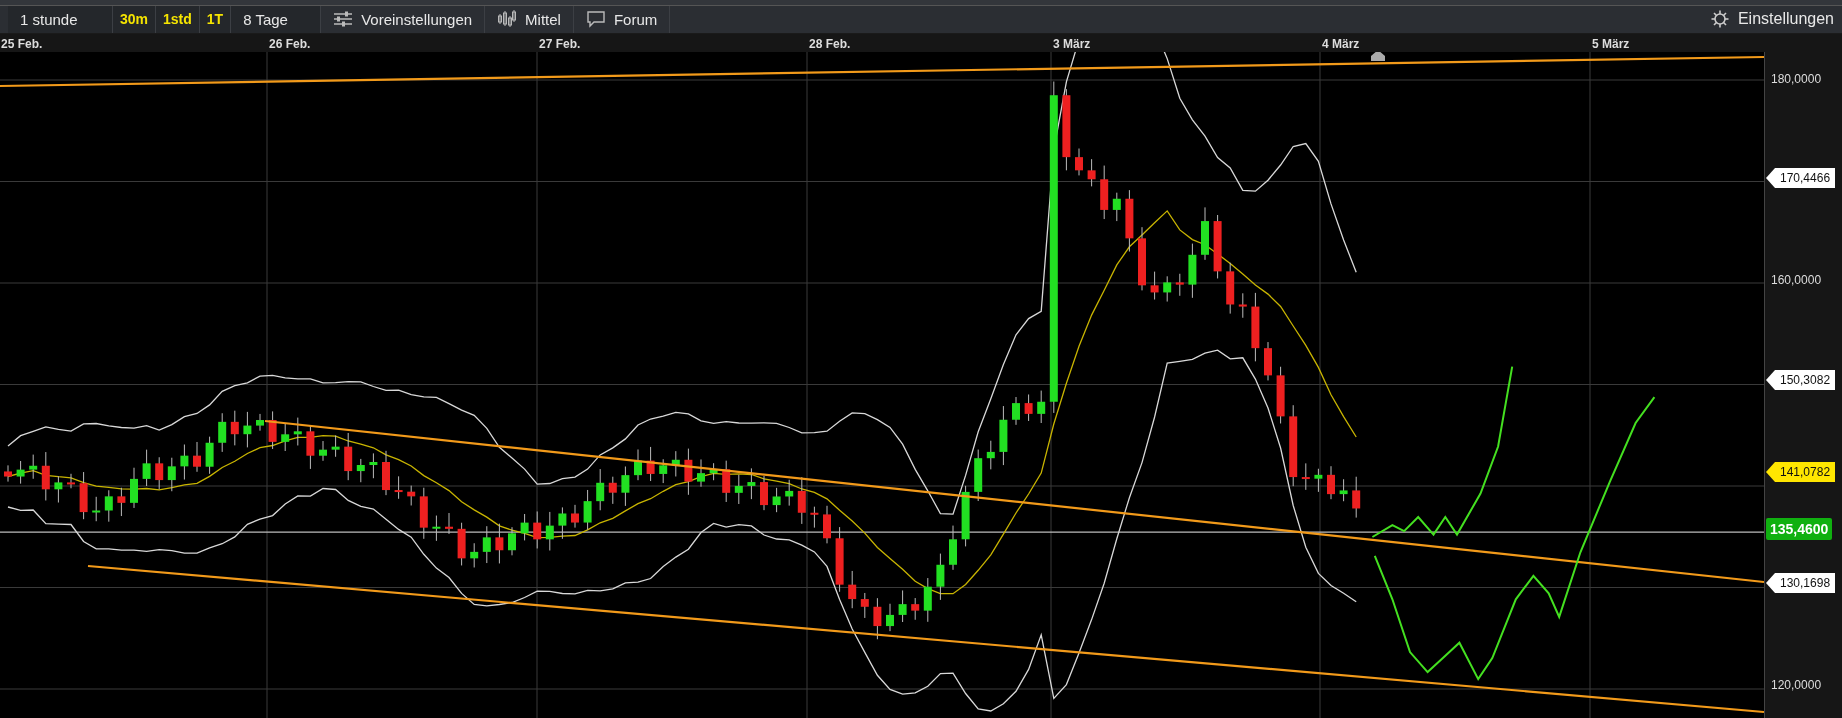 The width and height of the screenshot is (1842, 718). Describe the element at coordinates (178, 19) in the screenshot. I see `range-button: 1std` at that location.